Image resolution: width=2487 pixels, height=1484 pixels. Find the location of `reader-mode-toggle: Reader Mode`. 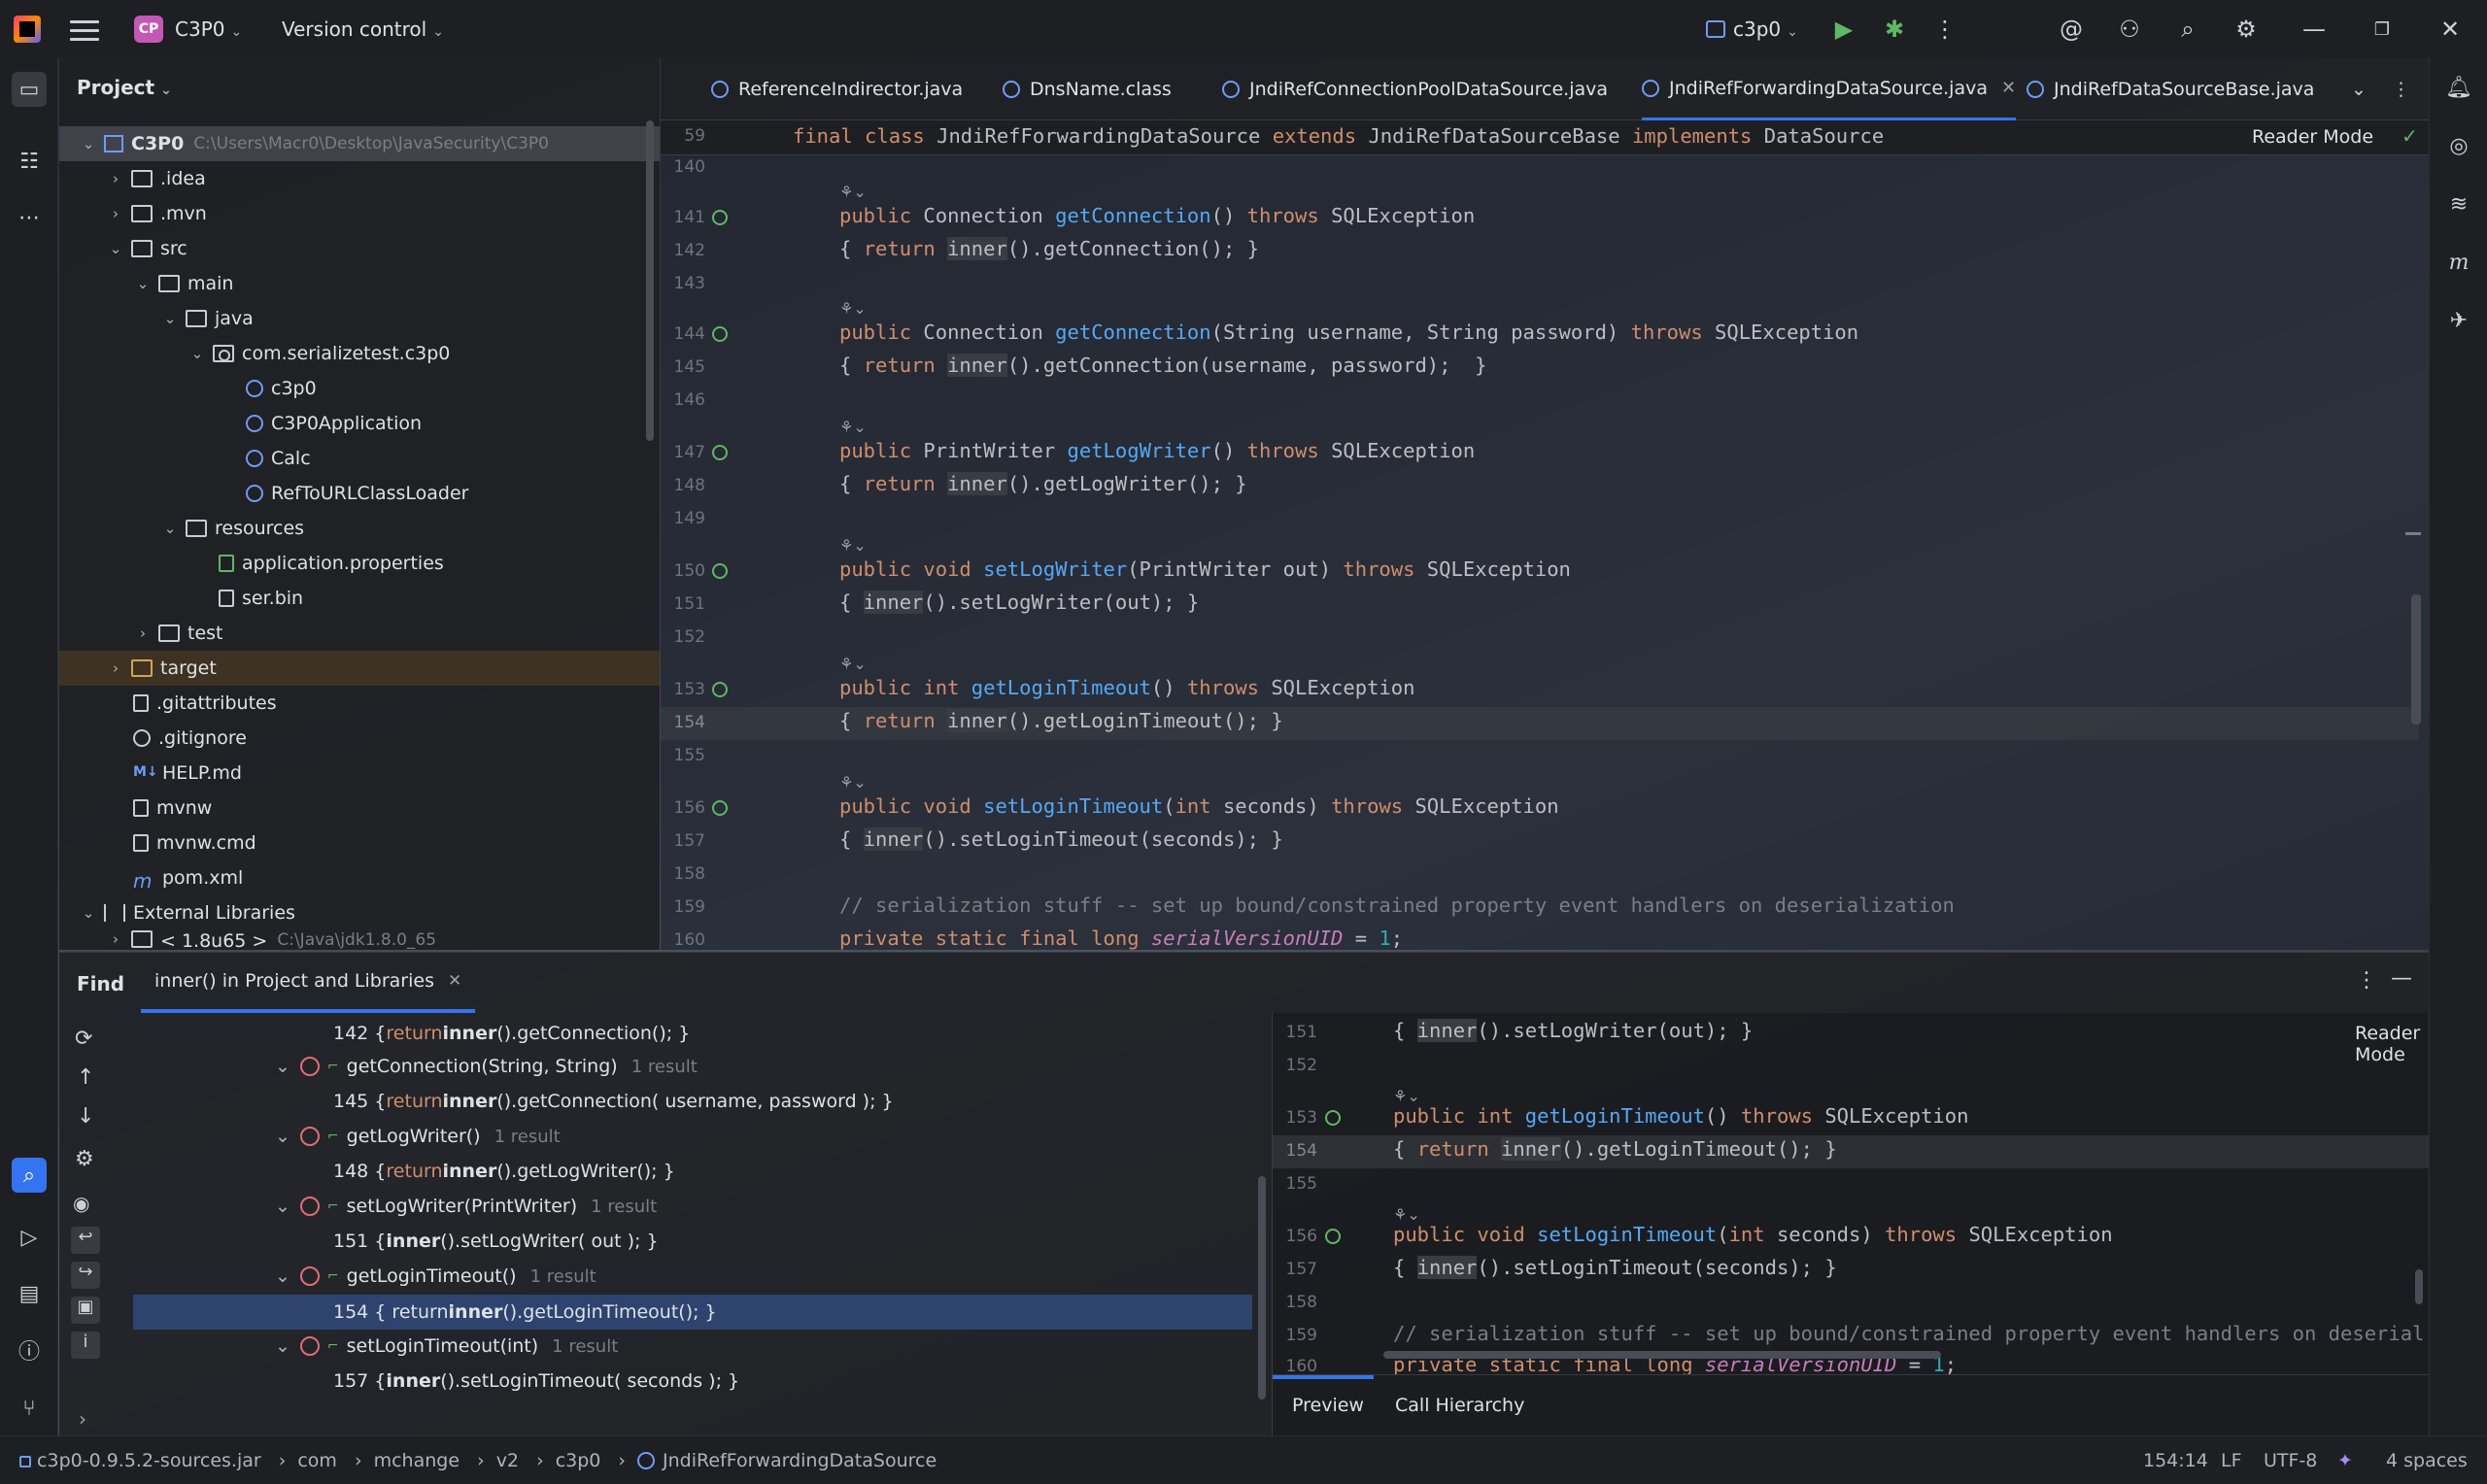

reader-mode-toggle: Reader Mode is located at coordinates (2312, 137).